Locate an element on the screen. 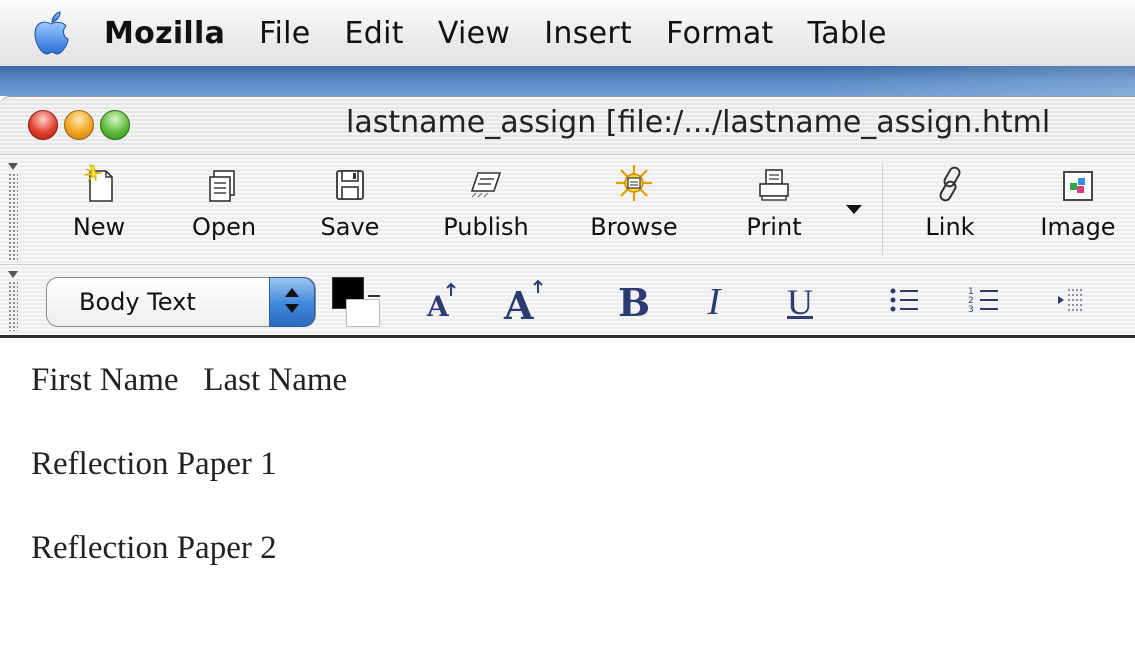 The image size is (1135, 664). toolbar-separator is located at coordinates (883, 209).